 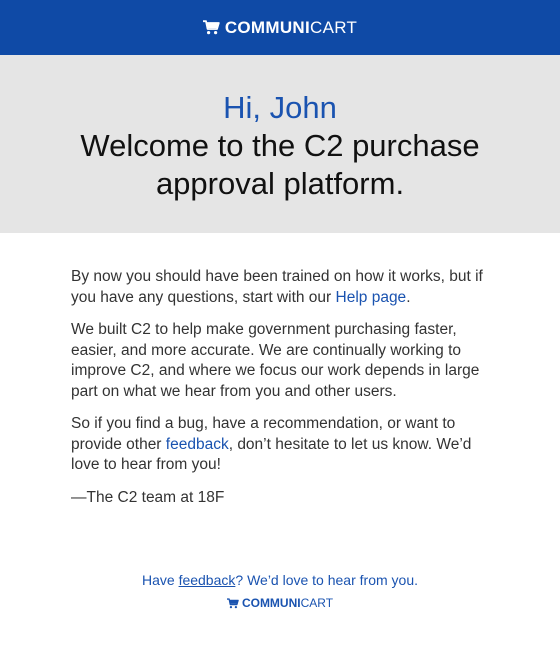 I want to click on greeting-heading: Hi, John, so click(x=280, y=107).